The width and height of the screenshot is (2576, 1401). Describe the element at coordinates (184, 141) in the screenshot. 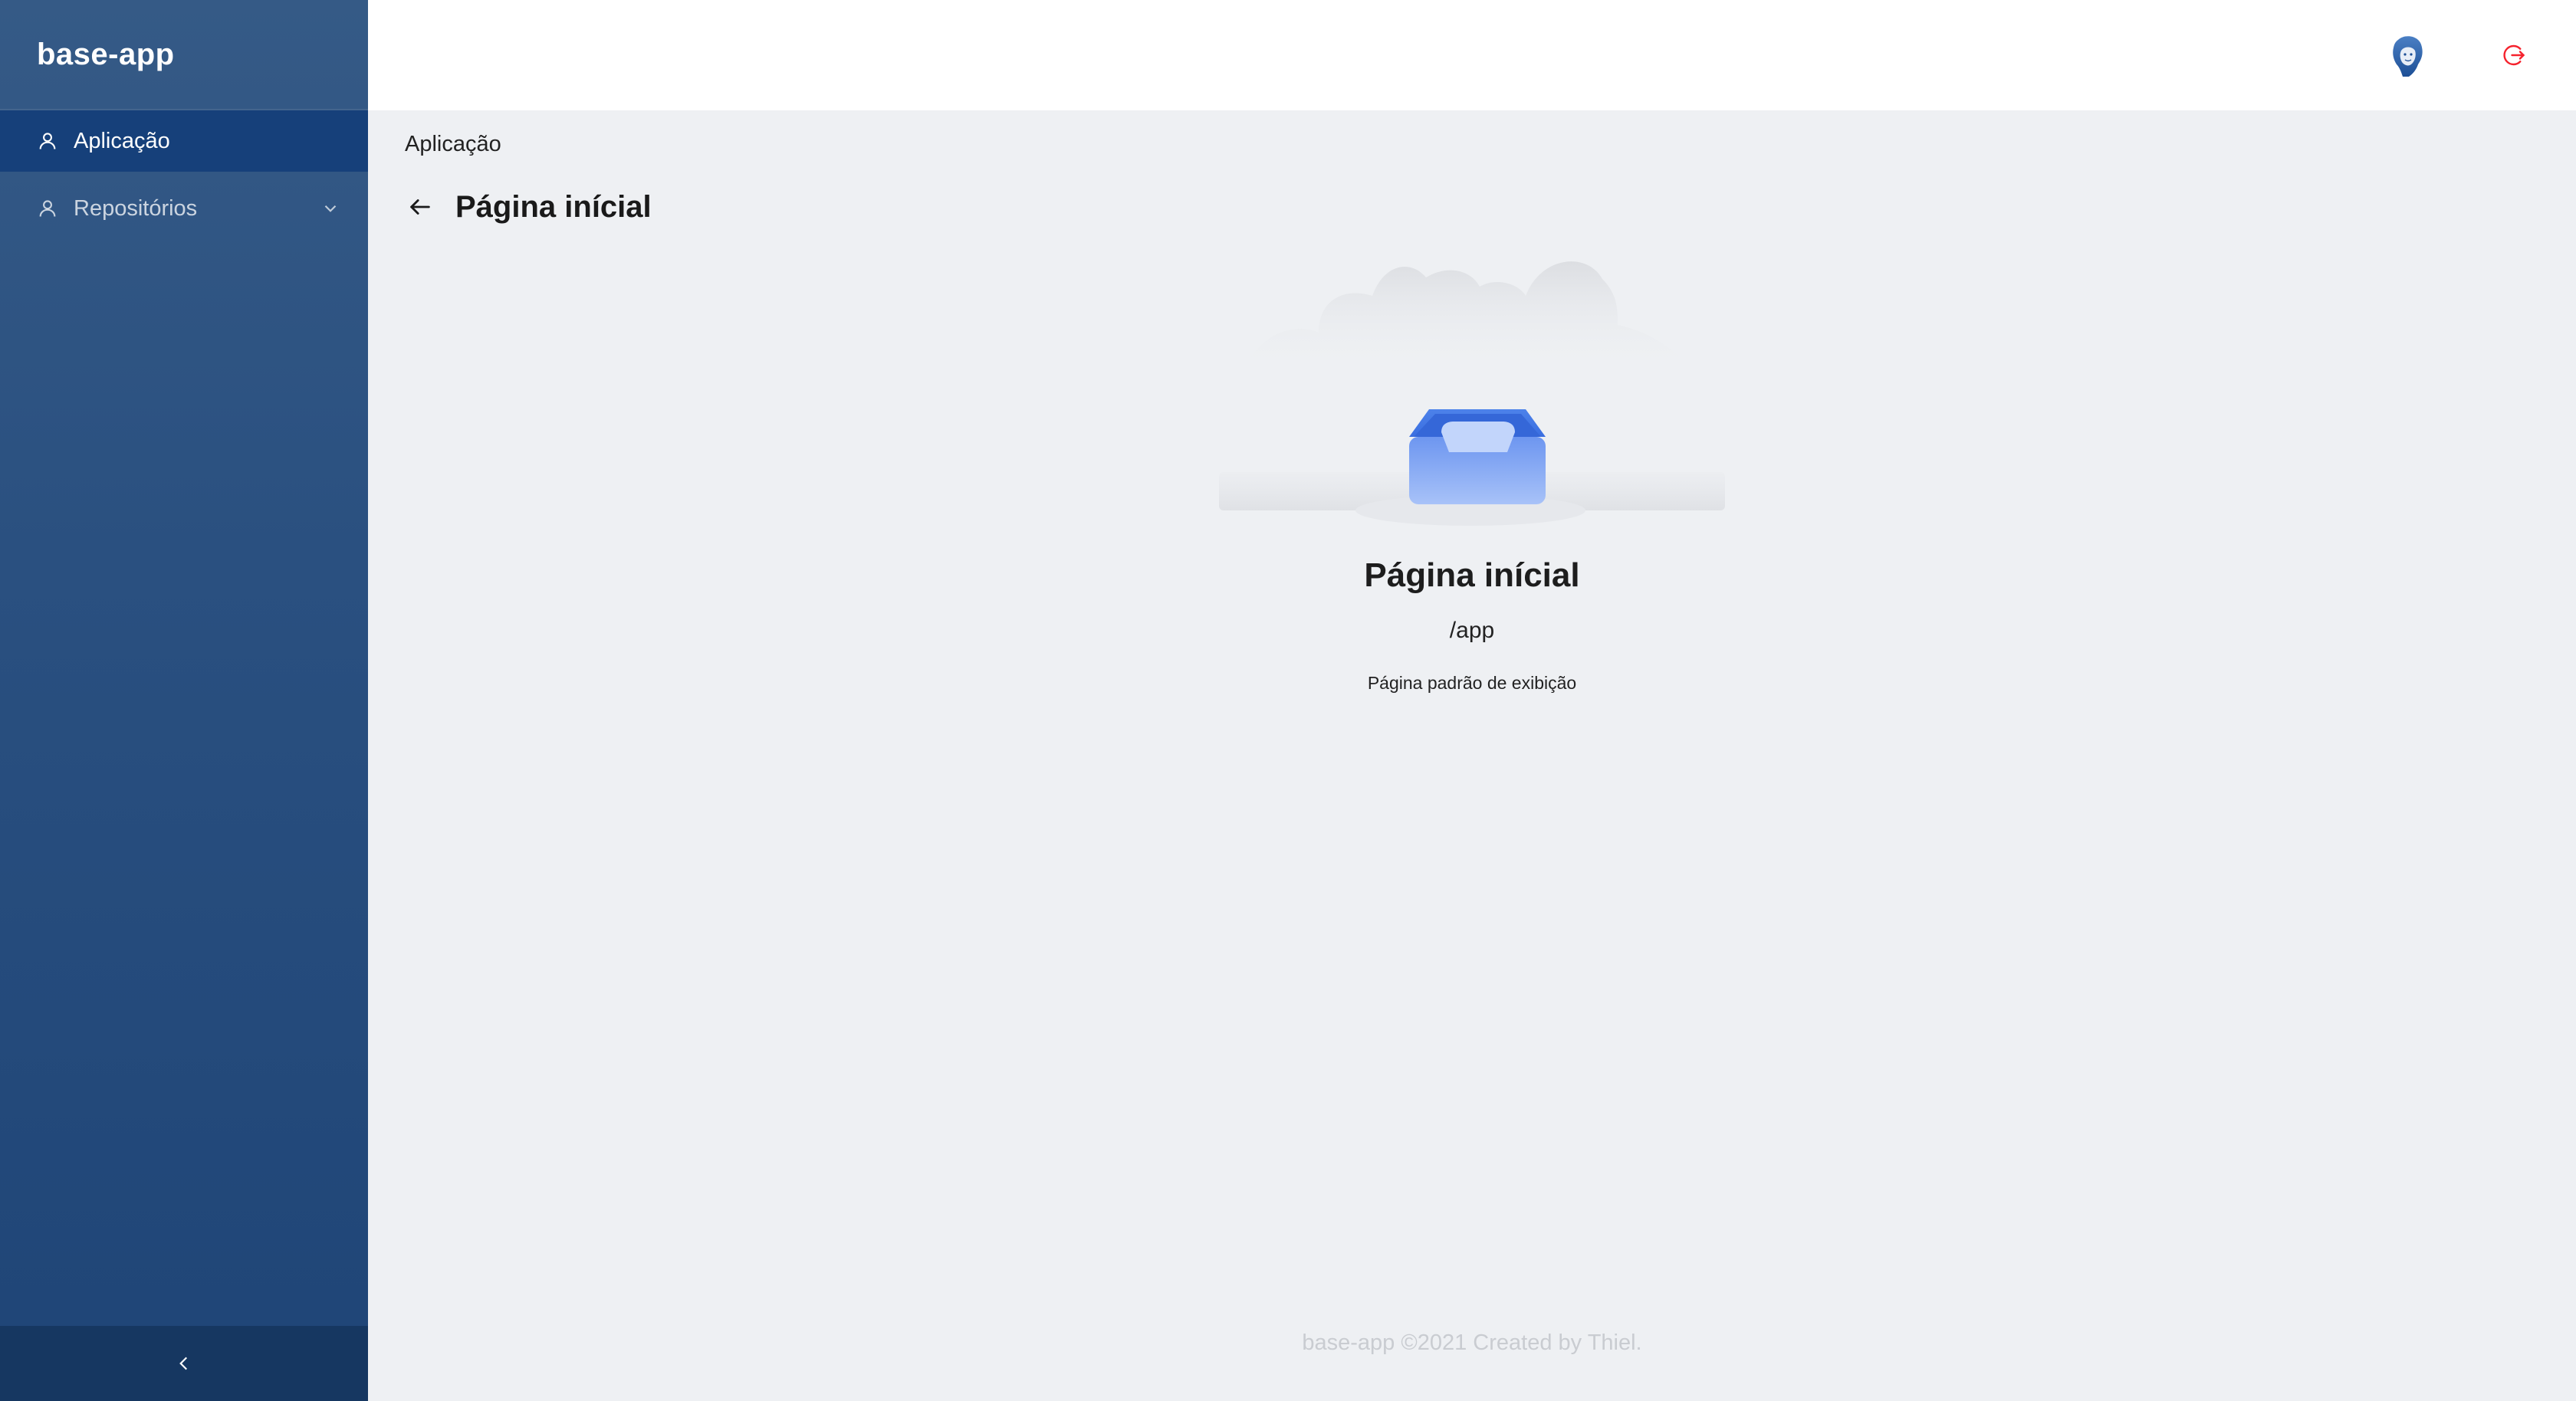

I see `sidebar-item-aplicacao: Aplicação` at that location.